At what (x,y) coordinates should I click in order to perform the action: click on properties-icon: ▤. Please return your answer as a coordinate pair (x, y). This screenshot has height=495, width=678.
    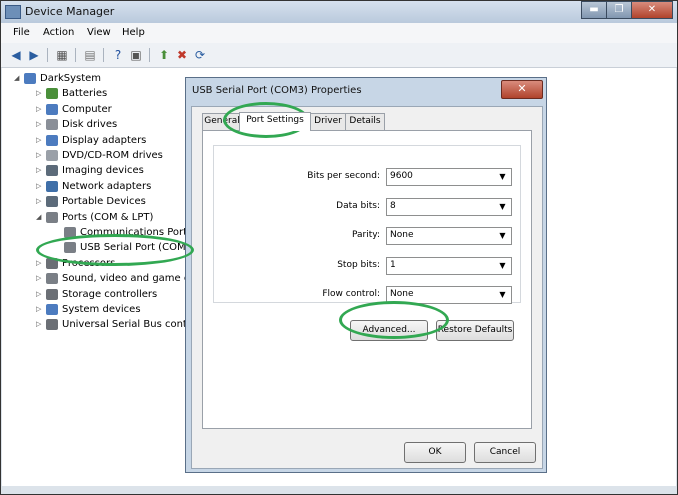
    Looking at the image, I should click on (90, 55).